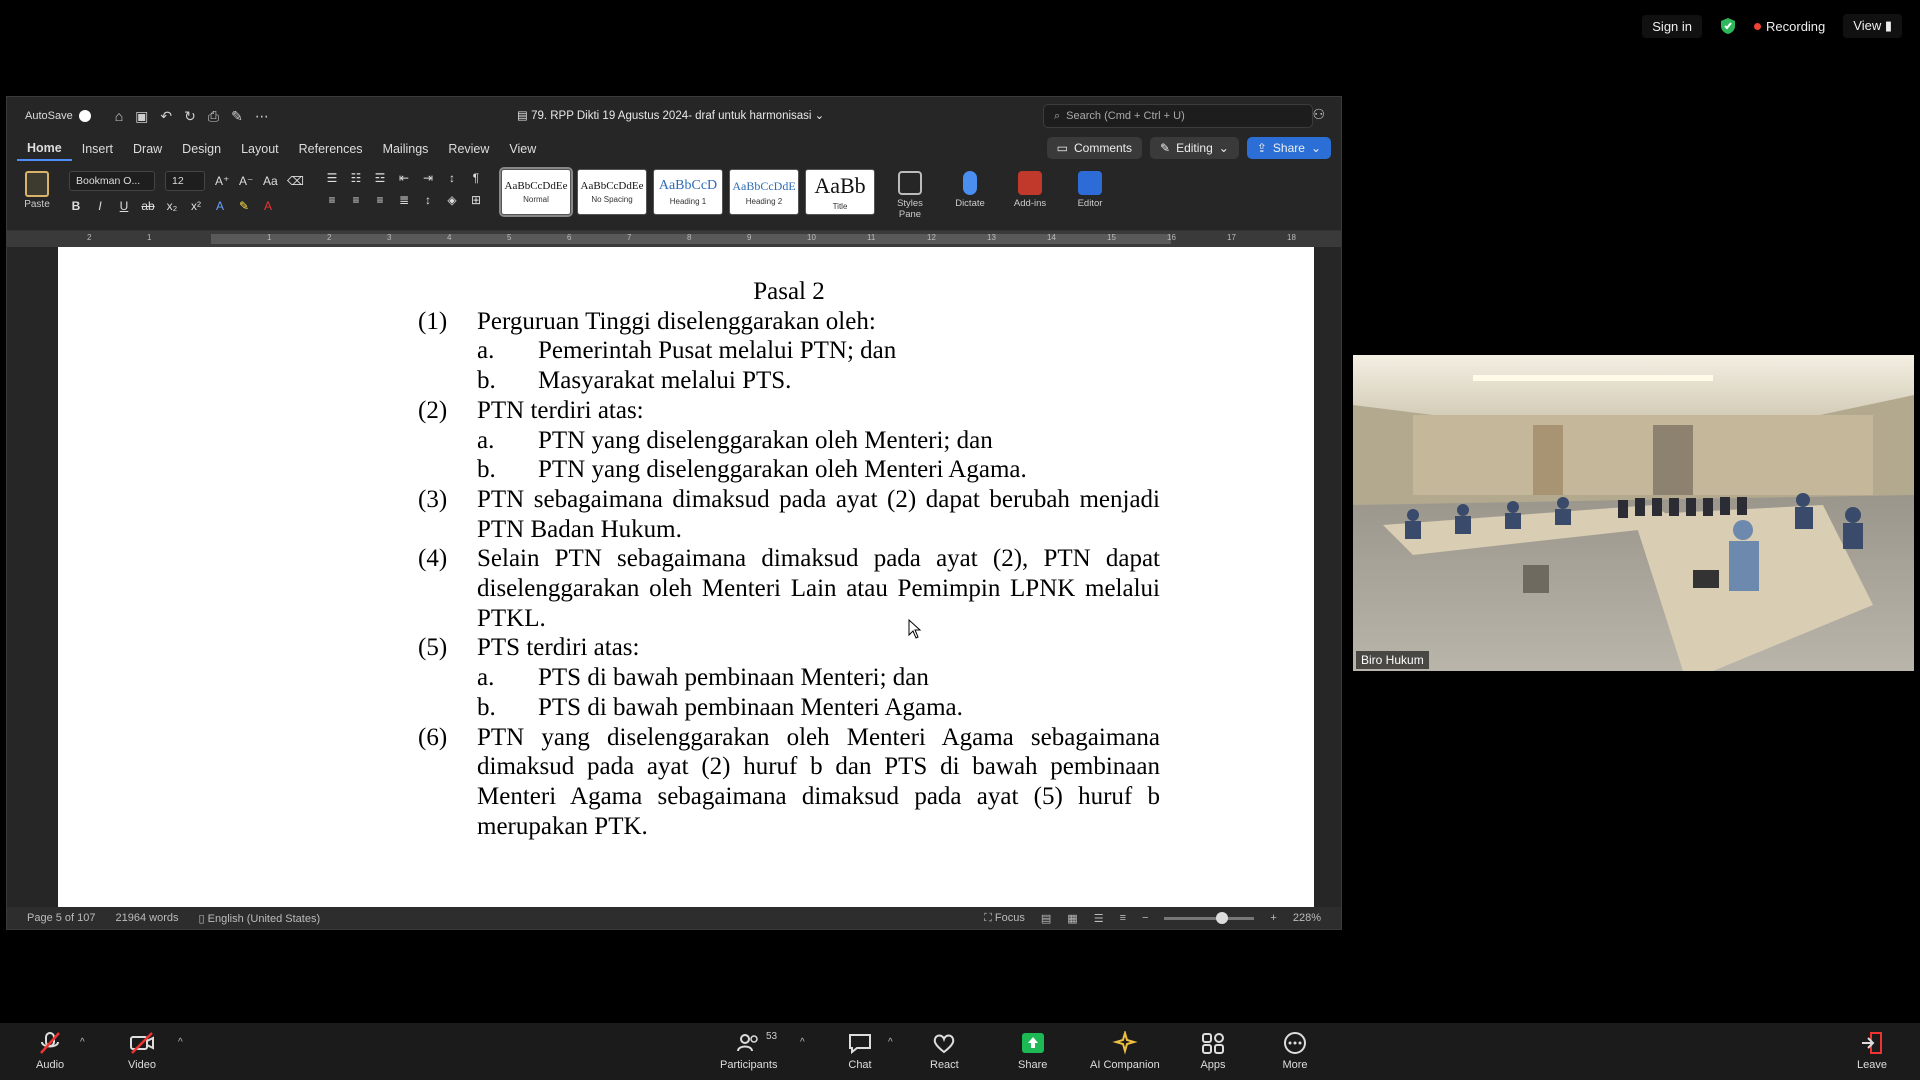  I want to click on clear-format-icon: ⌫, so click(295, 181).